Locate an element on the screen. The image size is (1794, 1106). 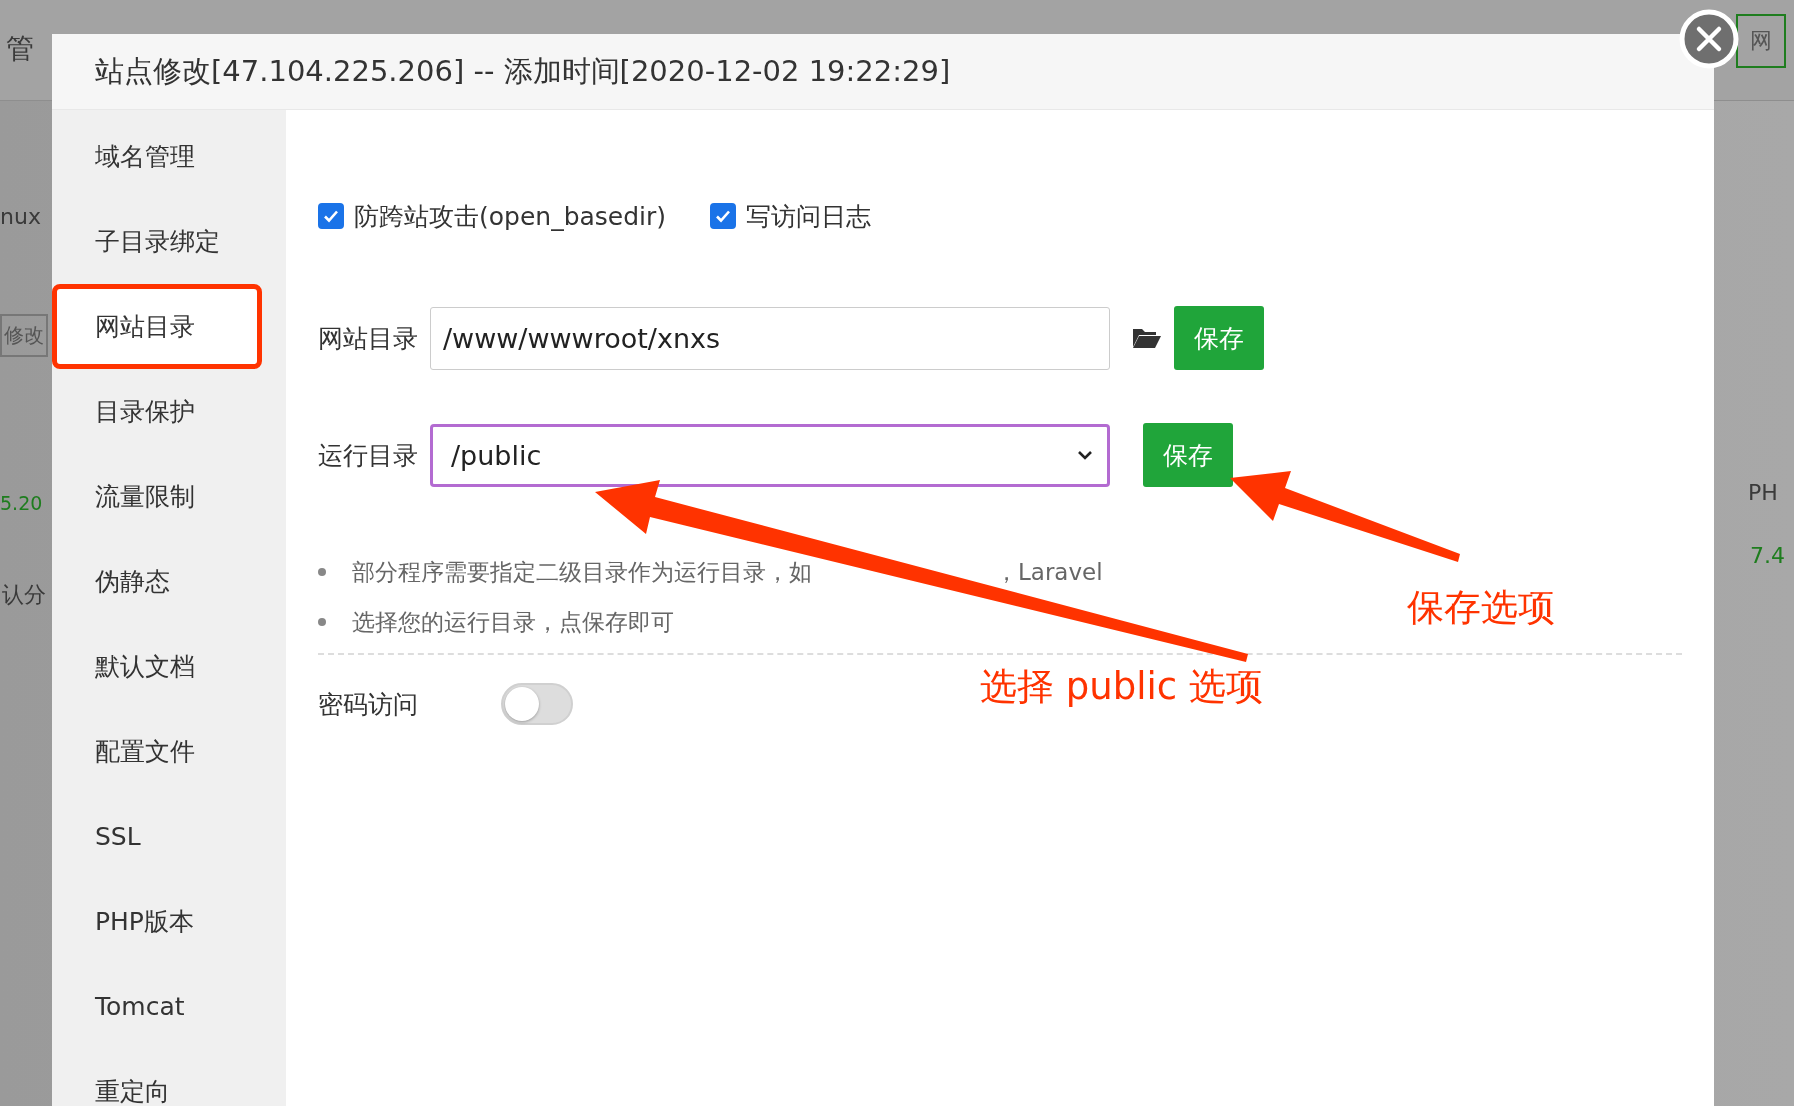
hint-text: 部分程序需要指定二级目录作为运行目录，如 is located at coordinates (582, 572).